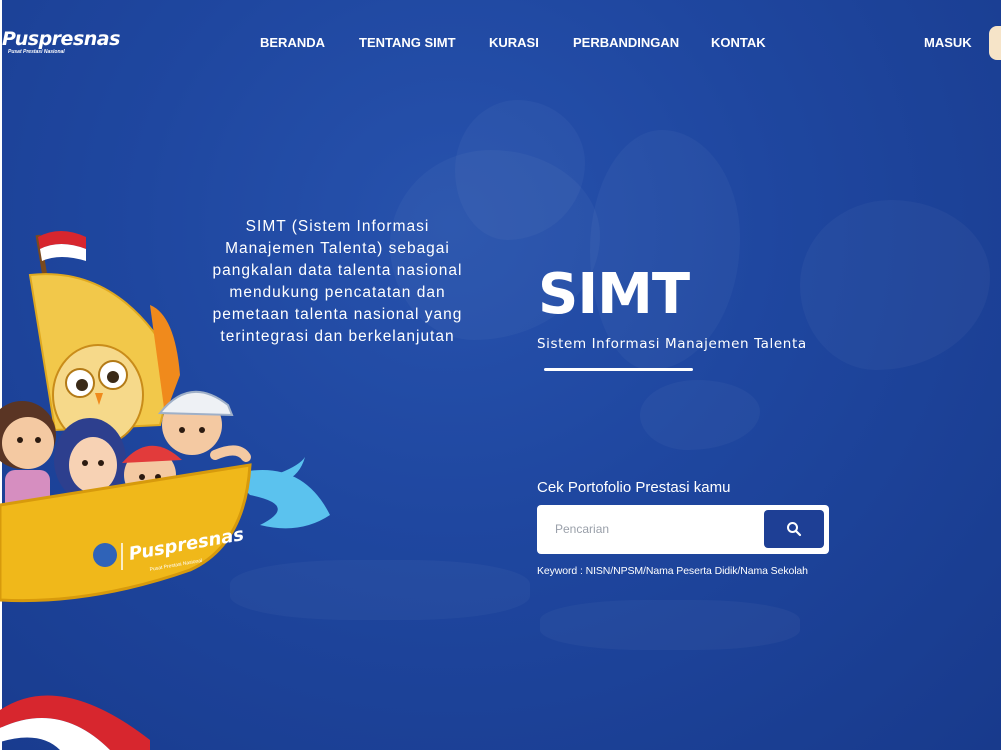 This screenshot has width=1001, height=750. What do you see at coordinates (292, 42) in the screenshot?
I see `nav-beranda: BERANDA` at bounding box center [292, 42].